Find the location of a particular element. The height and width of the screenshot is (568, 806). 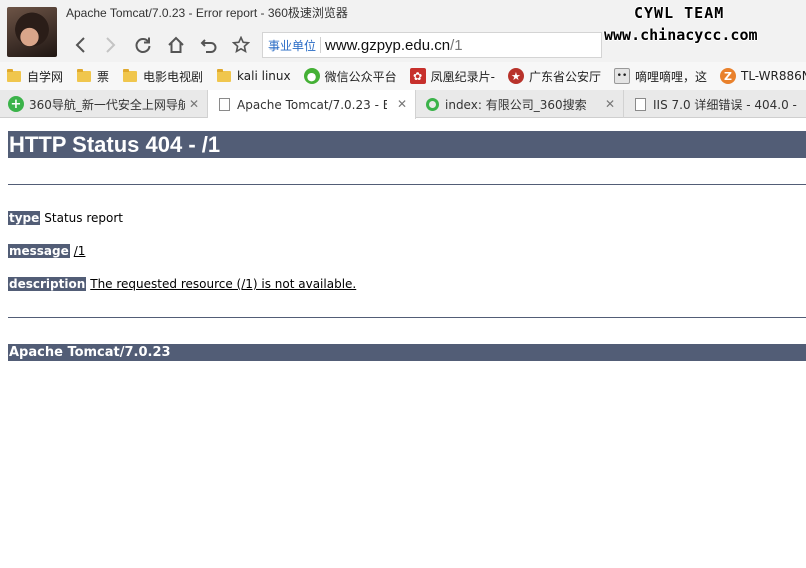

reload-button is located at coordinates (143, 45).